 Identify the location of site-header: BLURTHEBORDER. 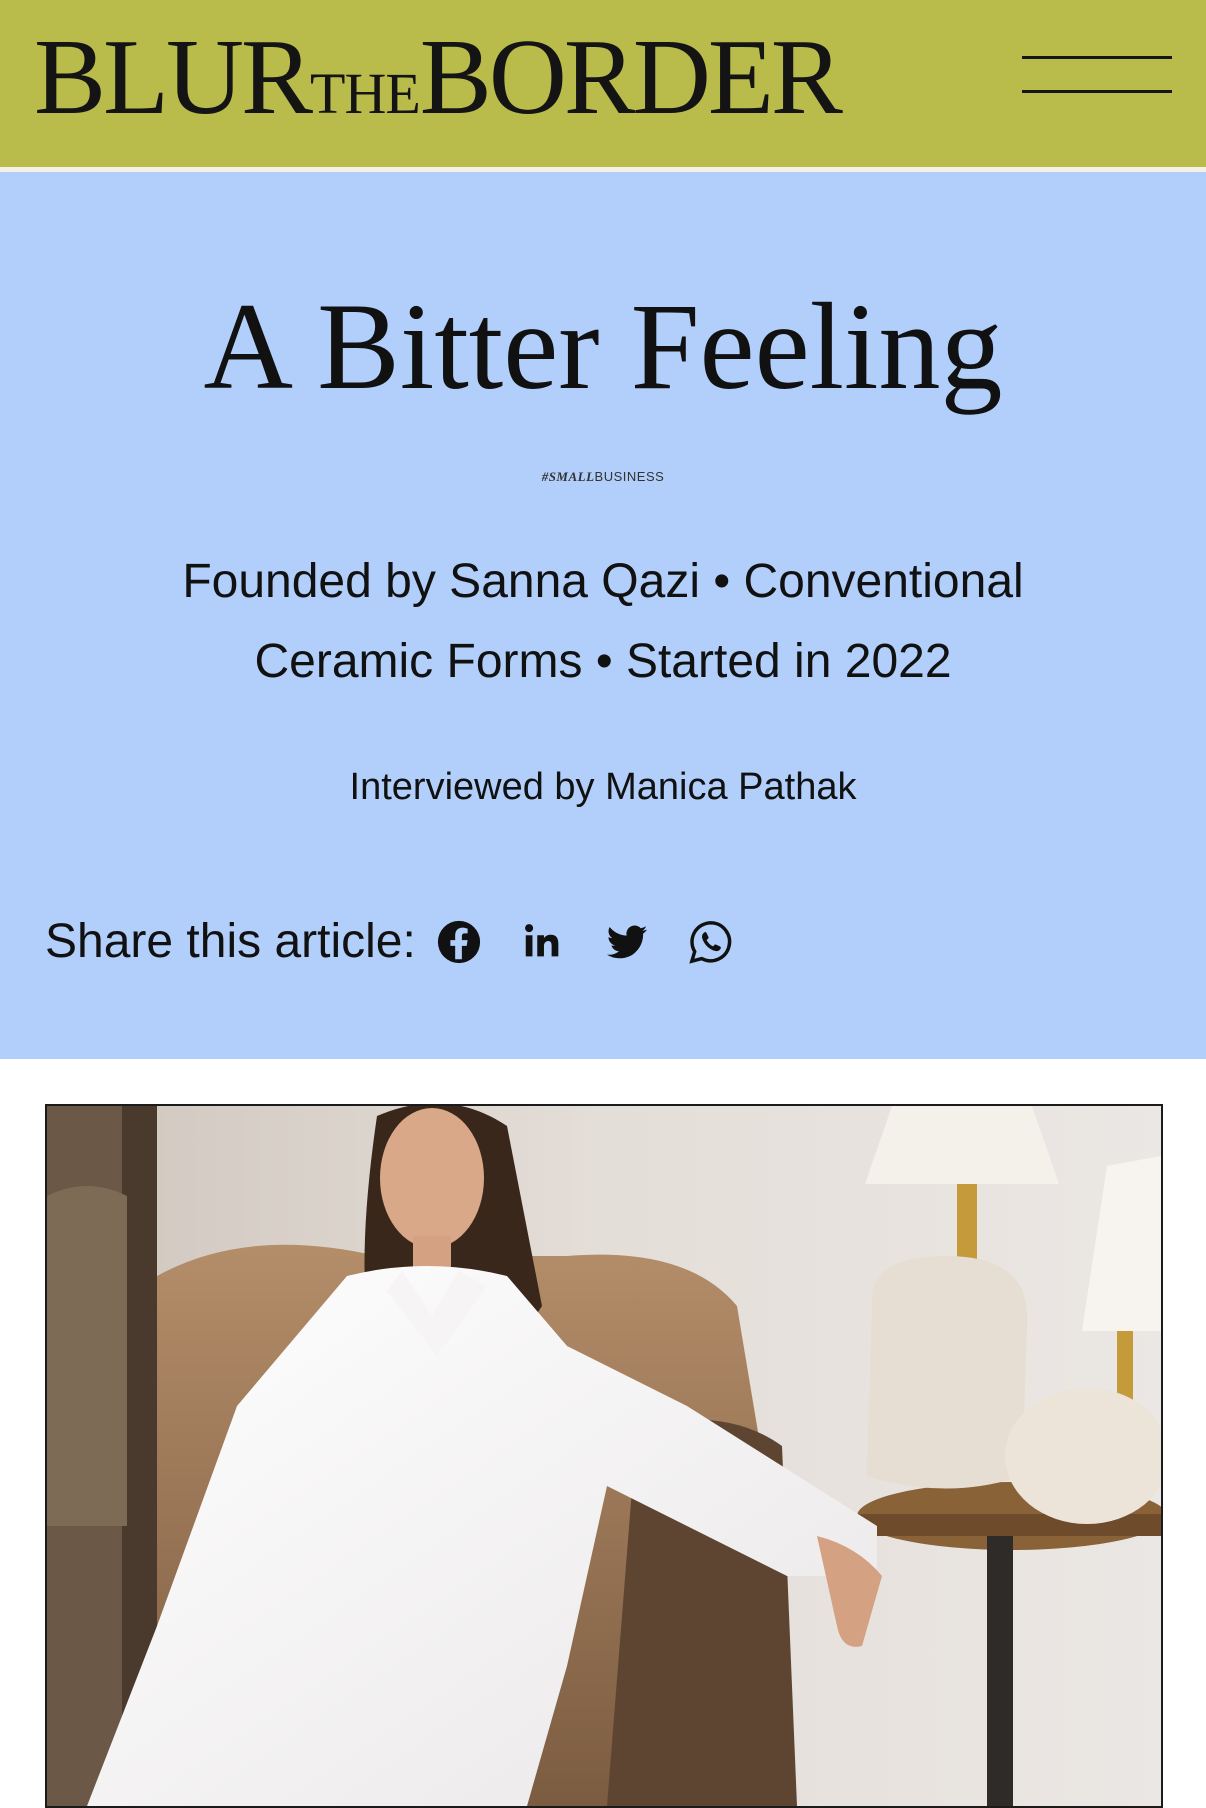
(603, 83).